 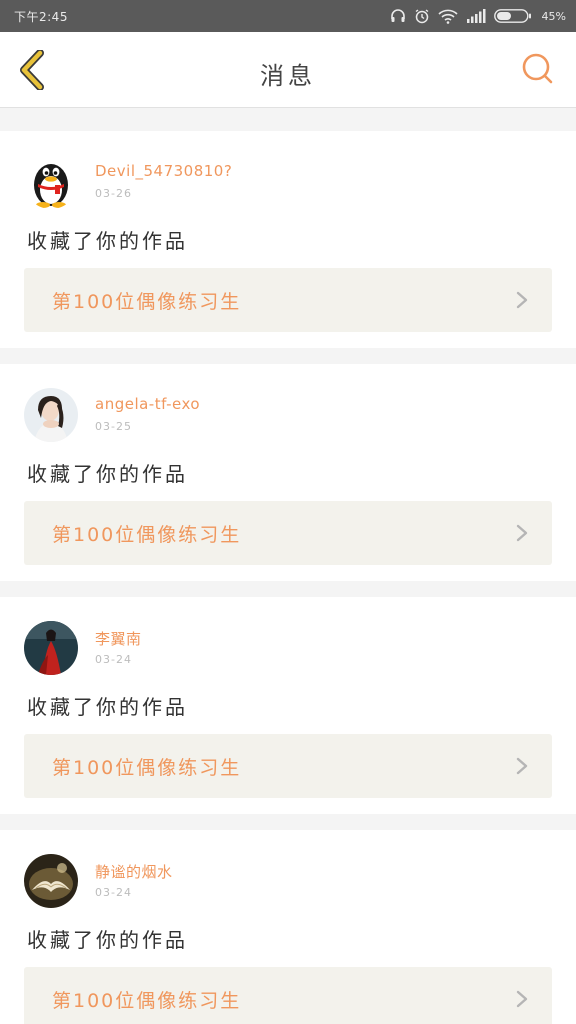 What do you see at coordinates (113, 426) in the screenshot?
I see `message-date: 03-25` at bounding box center [113, 426].